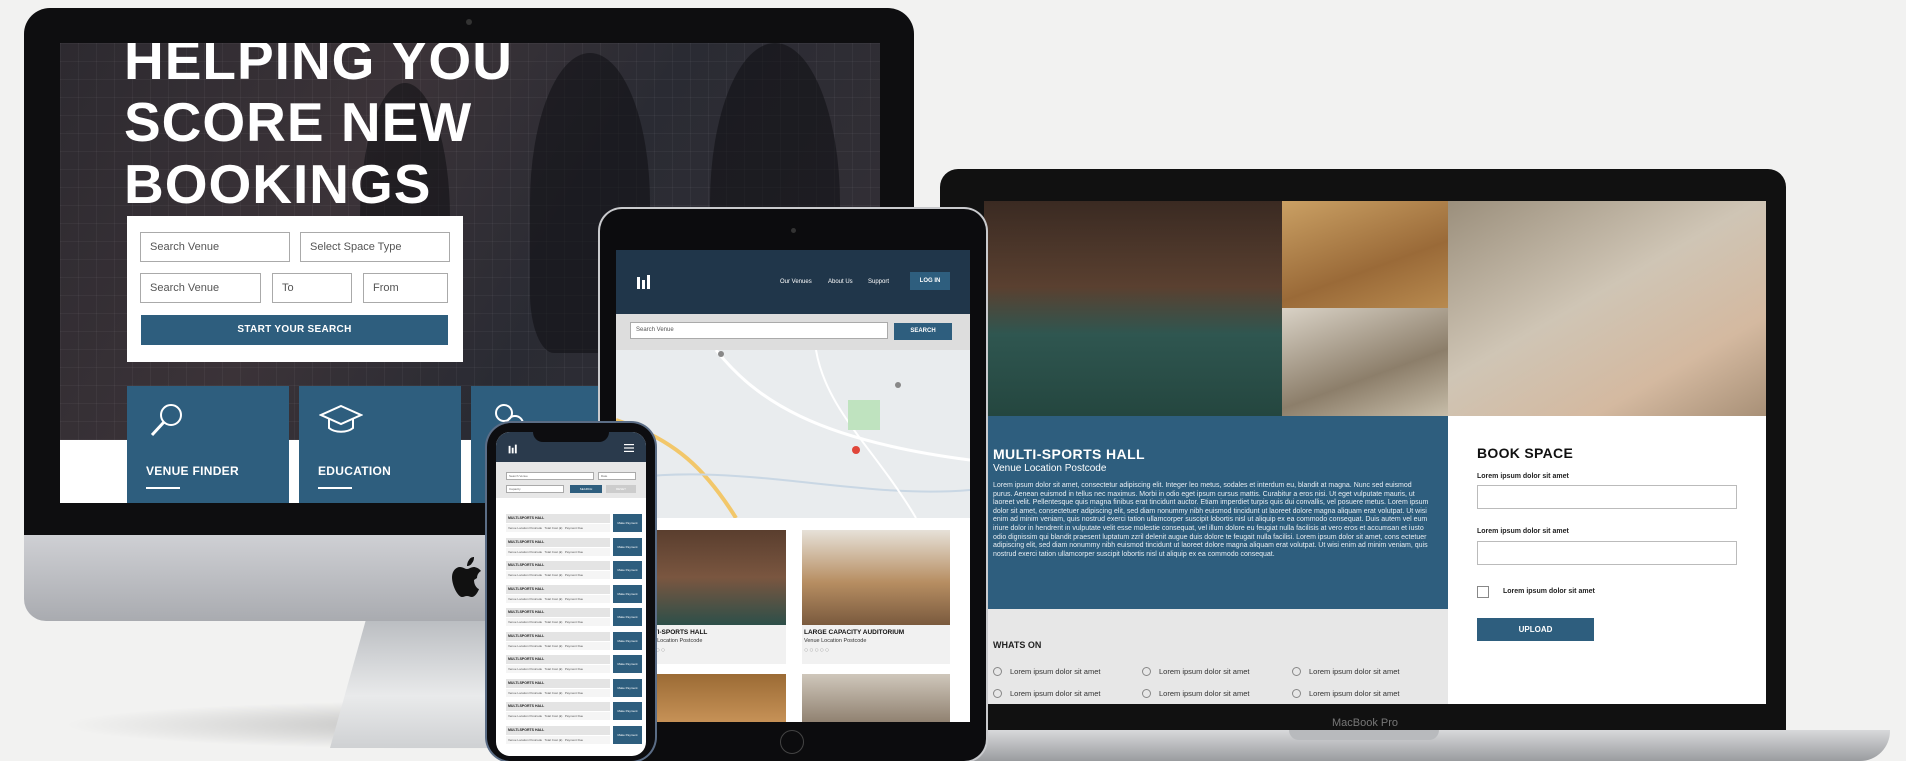 The height and width of the screenshot is (761, 1906). I want to click on iphone-search-input: Search Venue, so click(550, 476).